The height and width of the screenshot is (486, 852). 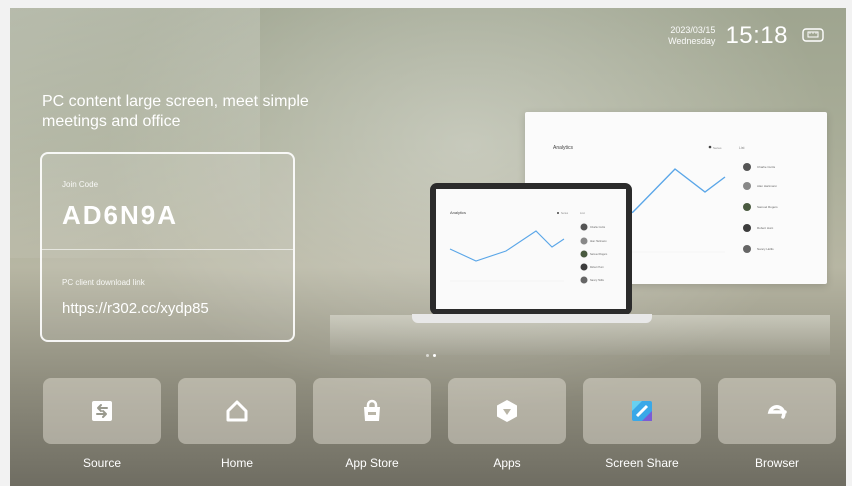 I want to click on dock-apps-button, so click(x=507, y=411).